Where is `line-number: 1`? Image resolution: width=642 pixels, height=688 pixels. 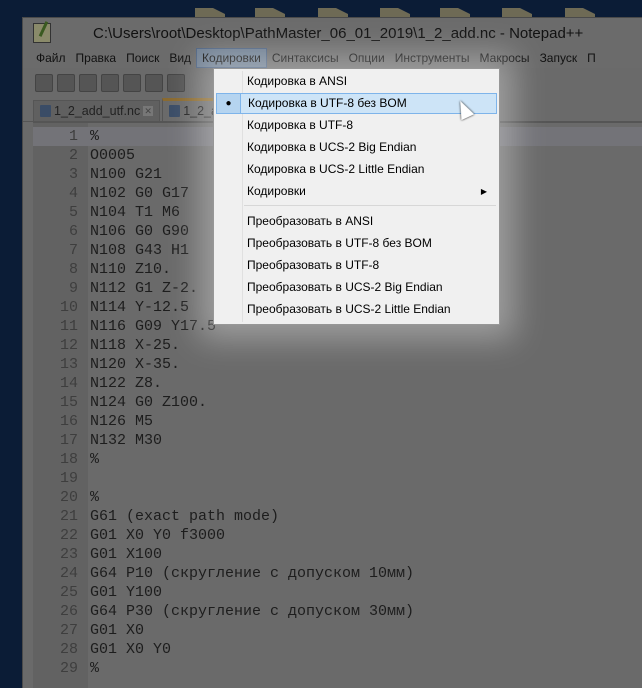 line-number: 1 is located at coordinates (73, 136).